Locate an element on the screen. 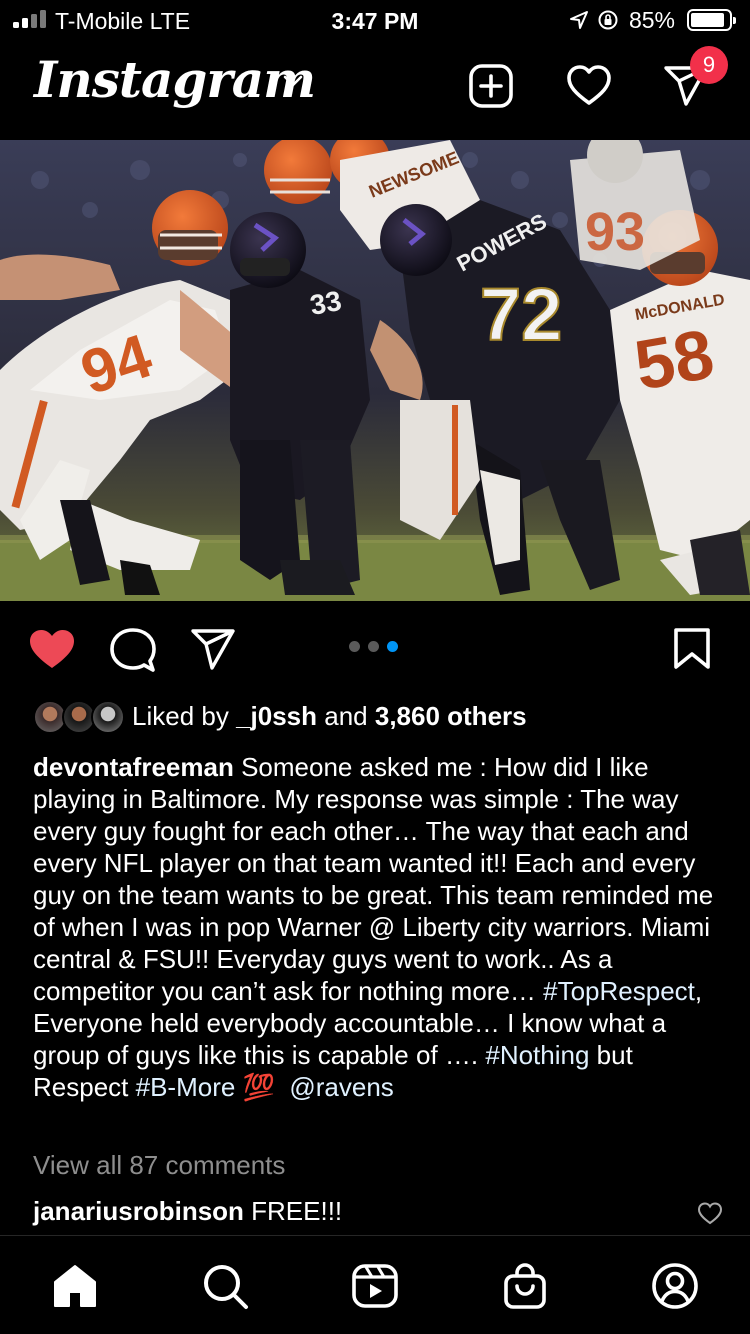 The height and width of the screenshot is (1334, 750). orientation-lock-icon is located at coordinates (608, 20).